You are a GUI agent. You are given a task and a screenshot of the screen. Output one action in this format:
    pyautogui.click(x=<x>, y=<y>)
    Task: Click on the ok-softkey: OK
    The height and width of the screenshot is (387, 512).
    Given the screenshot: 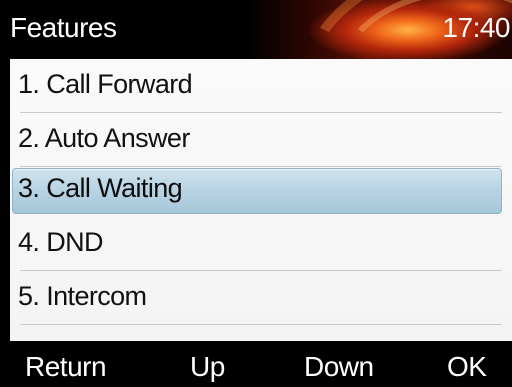 What is the action you would take?
    pyautogui.click(x=467, y=367)
    